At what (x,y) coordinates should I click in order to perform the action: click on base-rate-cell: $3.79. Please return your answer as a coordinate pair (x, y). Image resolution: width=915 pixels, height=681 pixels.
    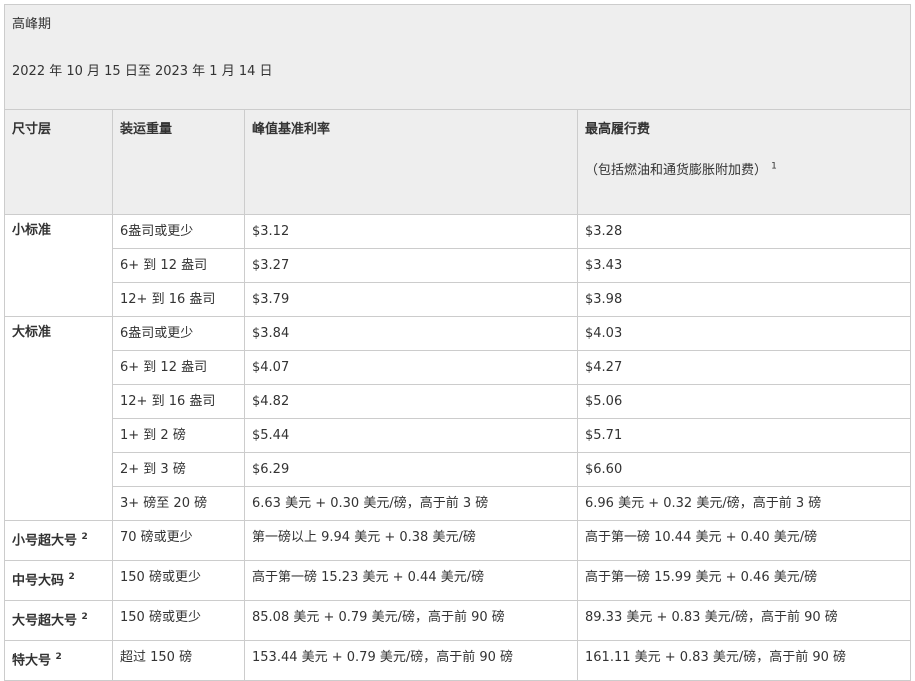
    Looking at the image, I should click on (411, 299).